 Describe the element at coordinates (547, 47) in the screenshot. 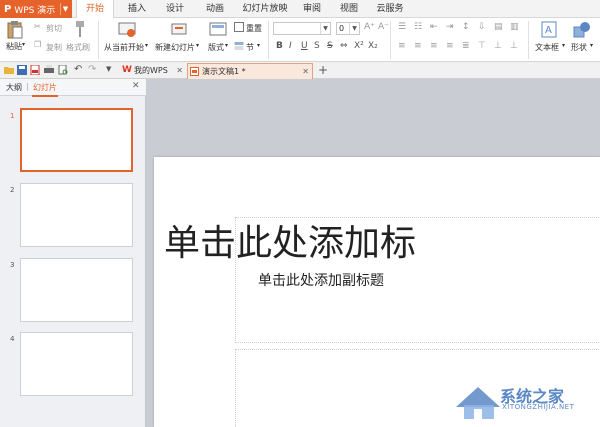

I see `textbox-button: 文本框` at that location.